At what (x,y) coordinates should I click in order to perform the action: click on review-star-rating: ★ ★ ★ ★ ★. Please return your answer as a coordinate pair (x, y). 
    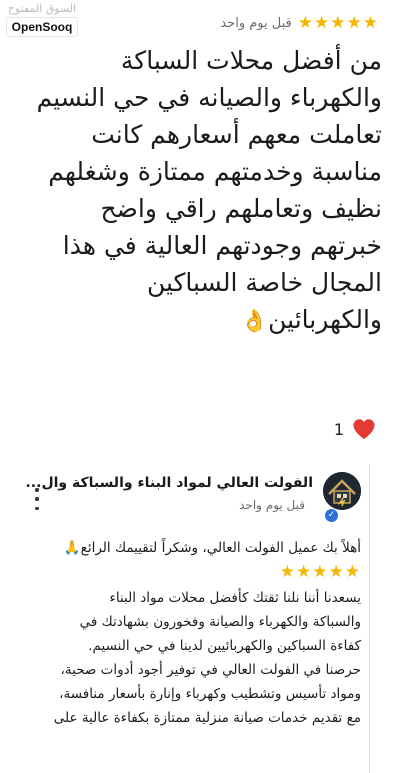
    Looking at the image, I should click on (338, 23).